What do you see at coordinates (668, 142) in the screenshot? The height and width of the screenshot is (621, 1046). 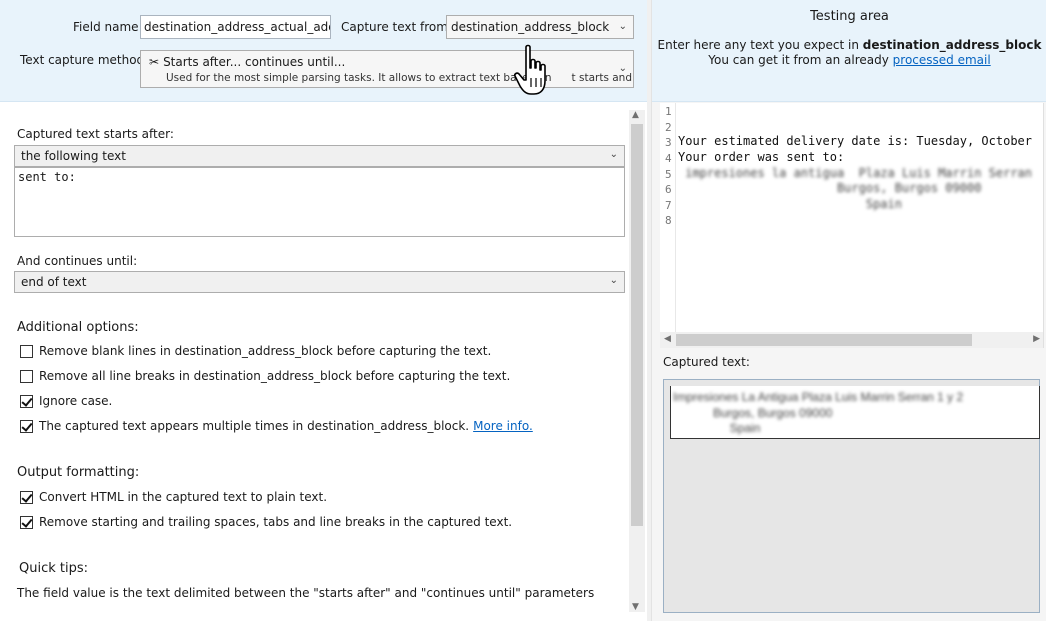 I see `line-number: 3` at bounding box center [668, 142].